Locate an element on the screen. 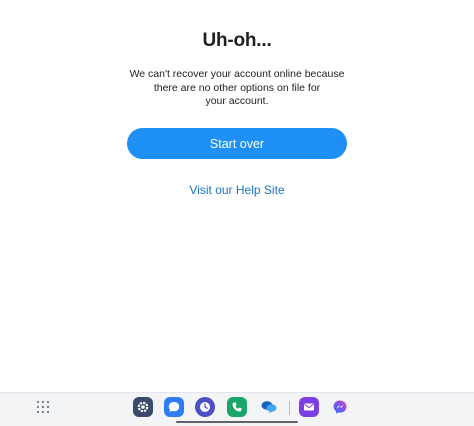 The width and height of the screenshot is (474, 426). start-over-button: Start over is located at coordinates (237, 143).